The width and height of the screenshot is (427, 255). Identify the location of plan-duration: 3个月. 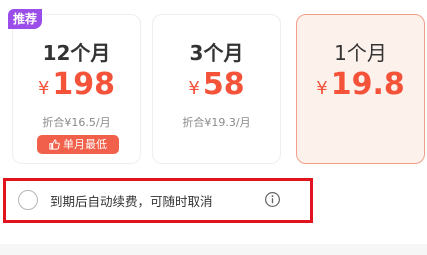
(216, 53).